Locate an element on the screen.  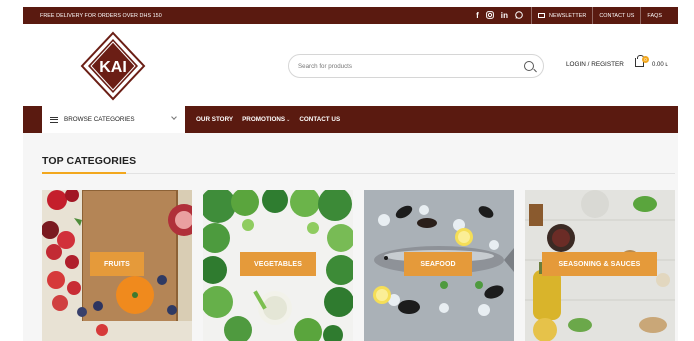
social-links: f in is located at coordinates (503, 15).